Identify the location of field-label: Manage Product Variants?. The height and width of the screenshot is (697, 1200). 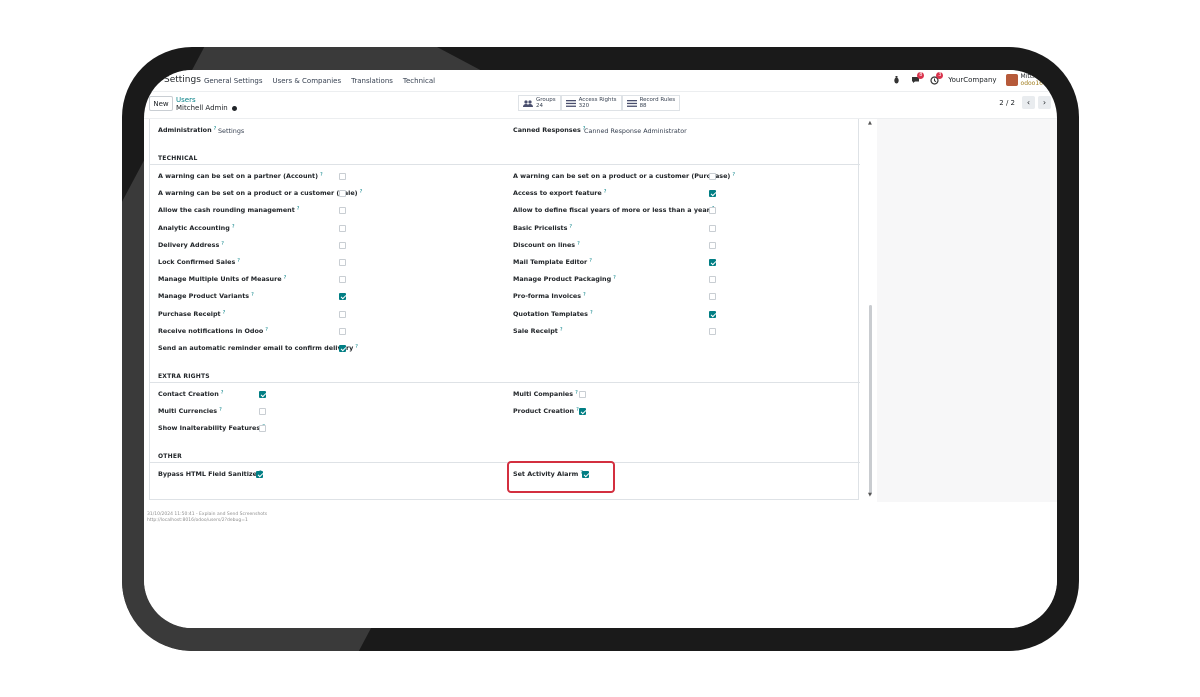
(206, 296).